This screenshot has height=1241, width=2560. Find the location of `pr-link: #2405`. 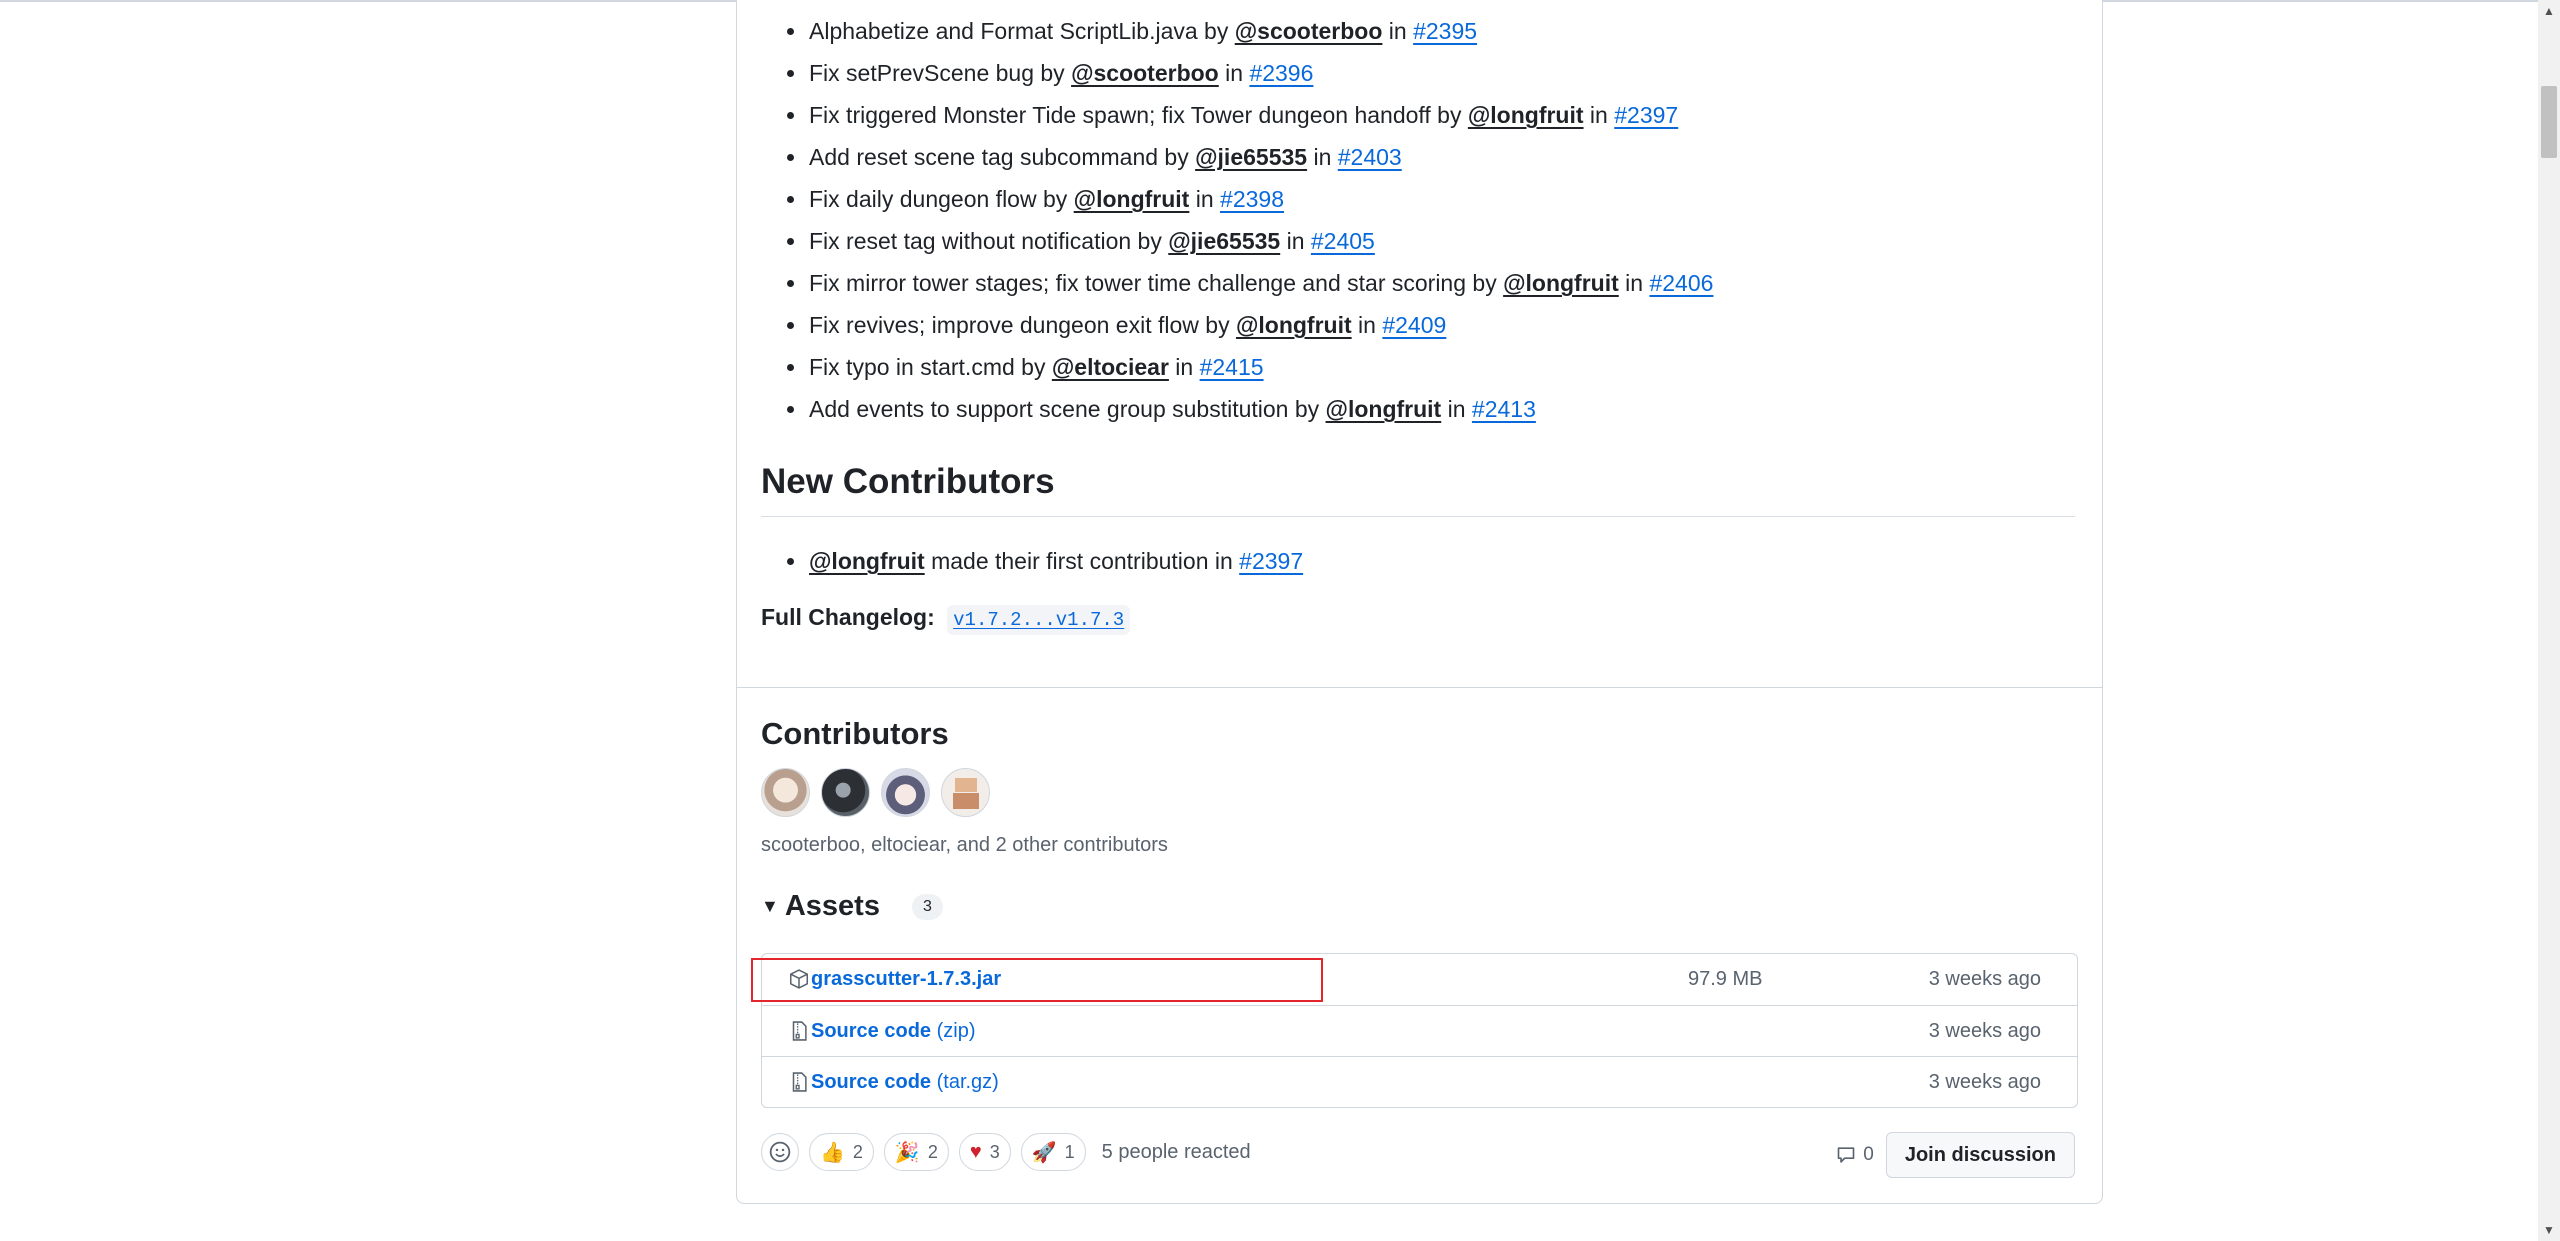

pr-link: #2405 is located at coordinates (1343, 241).